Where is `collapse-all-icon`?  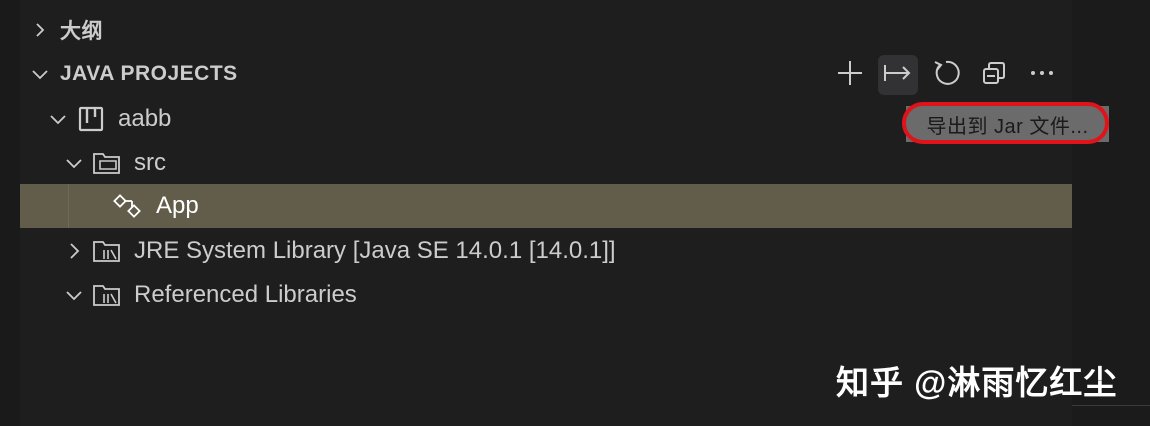
collapse-all-icon is located at coordinates (994, 75).